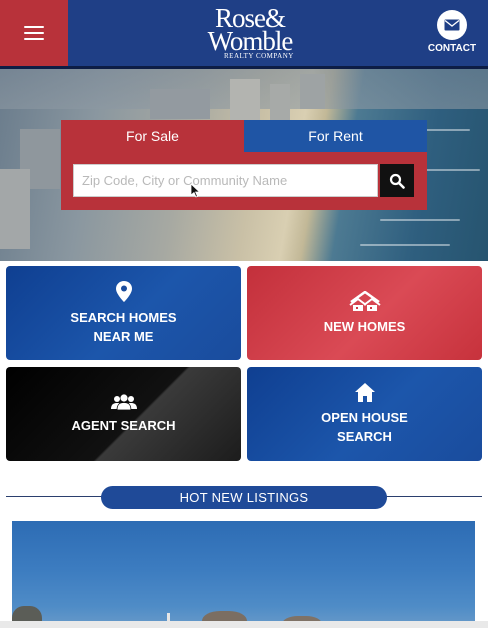 This screenshot has height=628, width=488. Describe the element at coordinates (123, 401) in the screenshot. I see `people-icon` at that location.